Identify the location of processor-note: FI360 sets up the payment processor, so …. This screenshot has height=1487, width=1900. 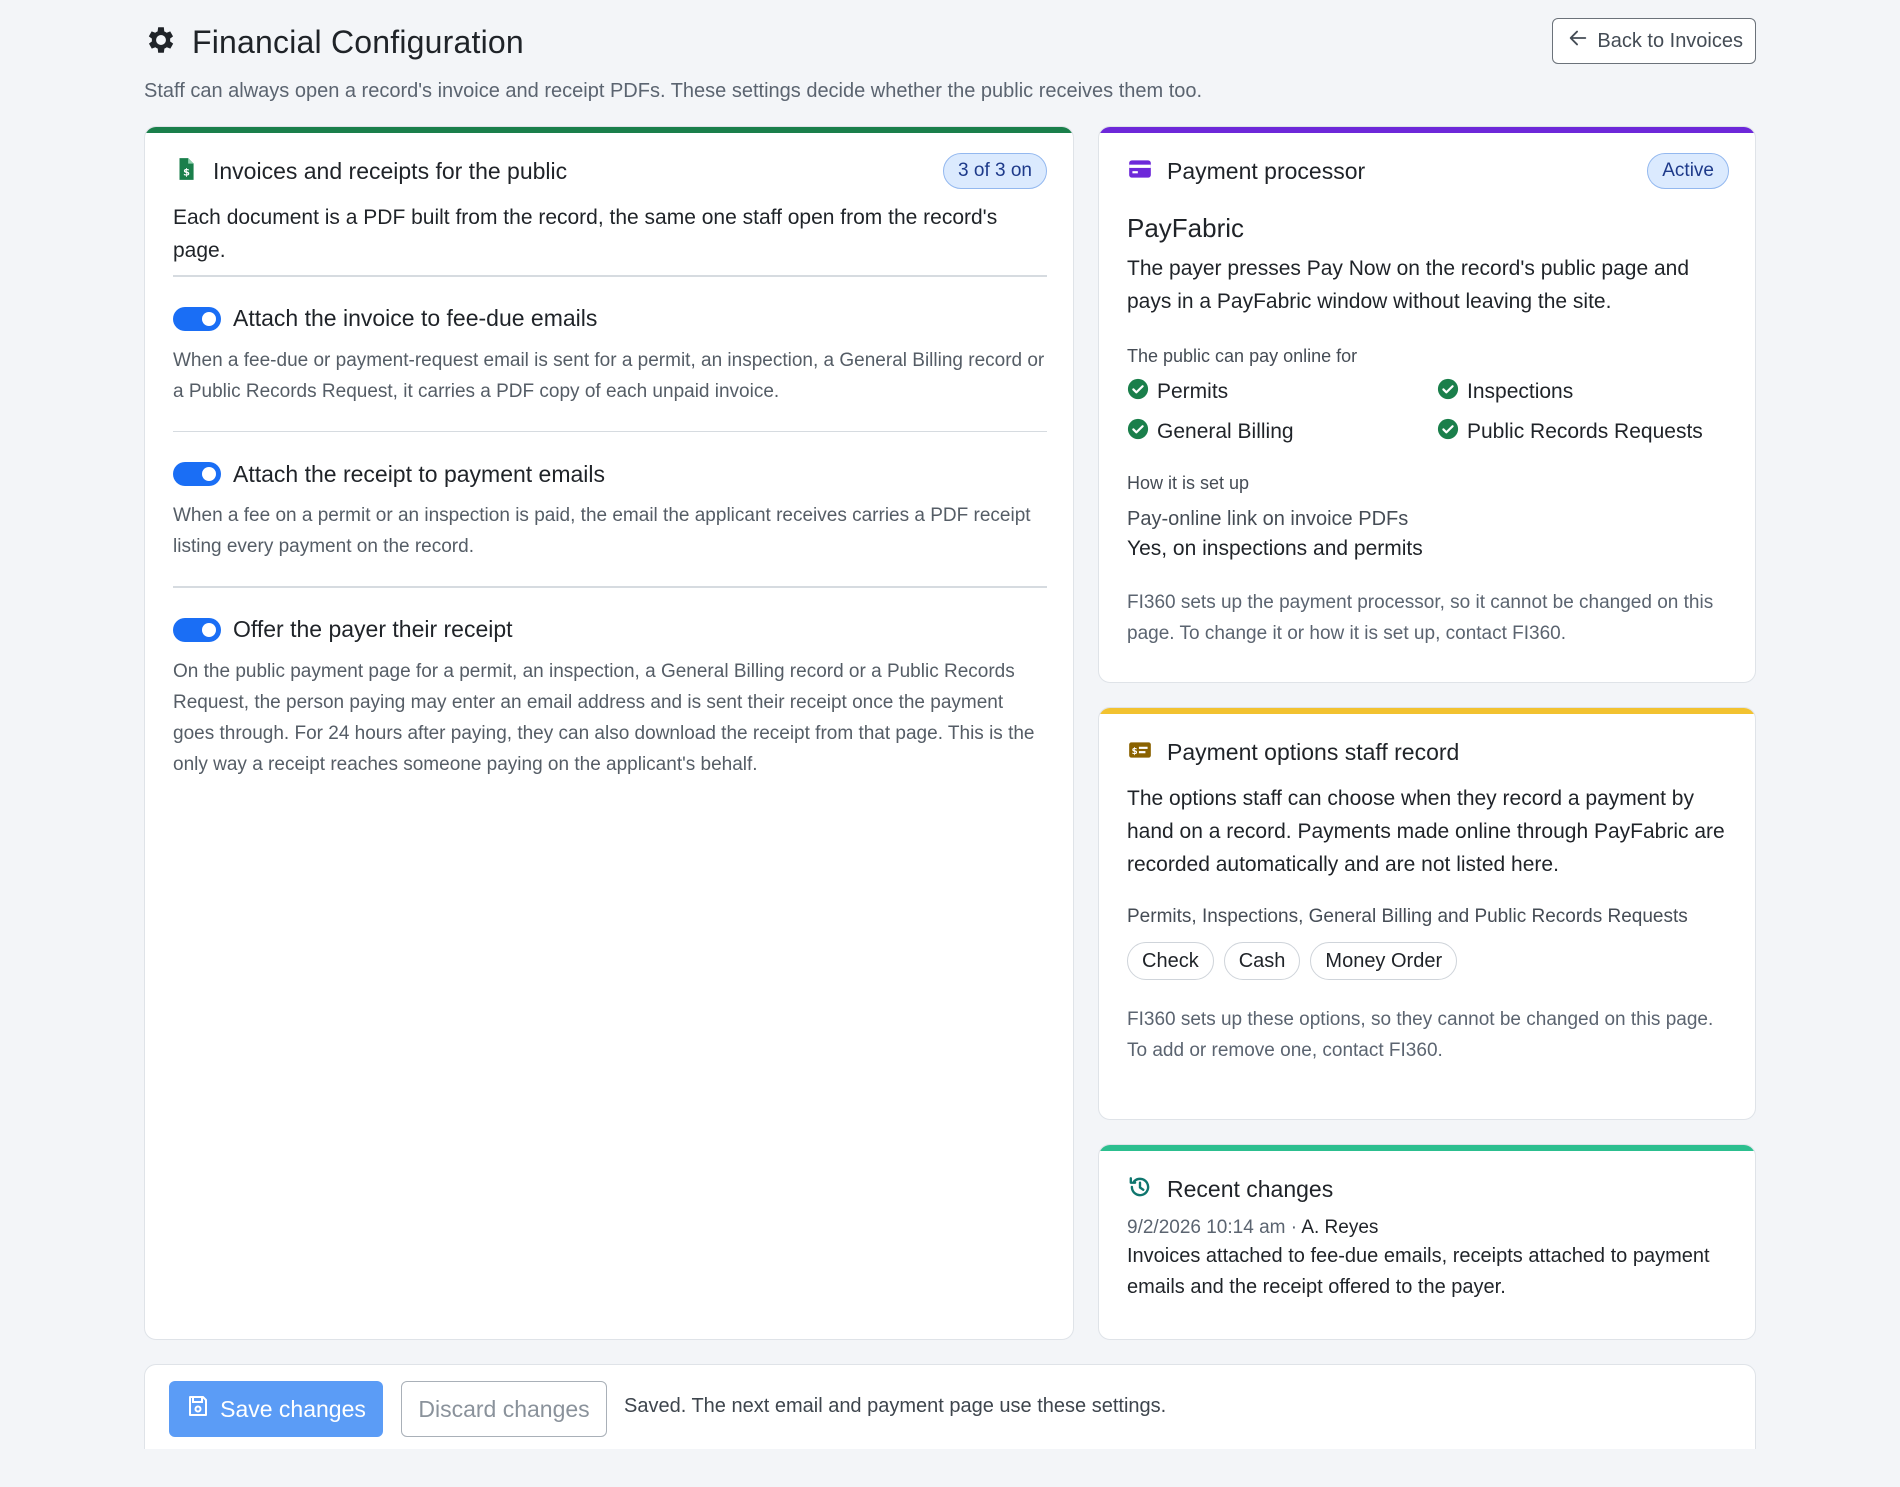
(1420, 618).